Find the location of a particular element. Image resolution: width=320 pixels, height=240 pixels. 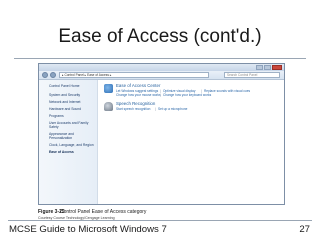

sidebar-item-network: Network and Internet is located at coordinates (64, 102).